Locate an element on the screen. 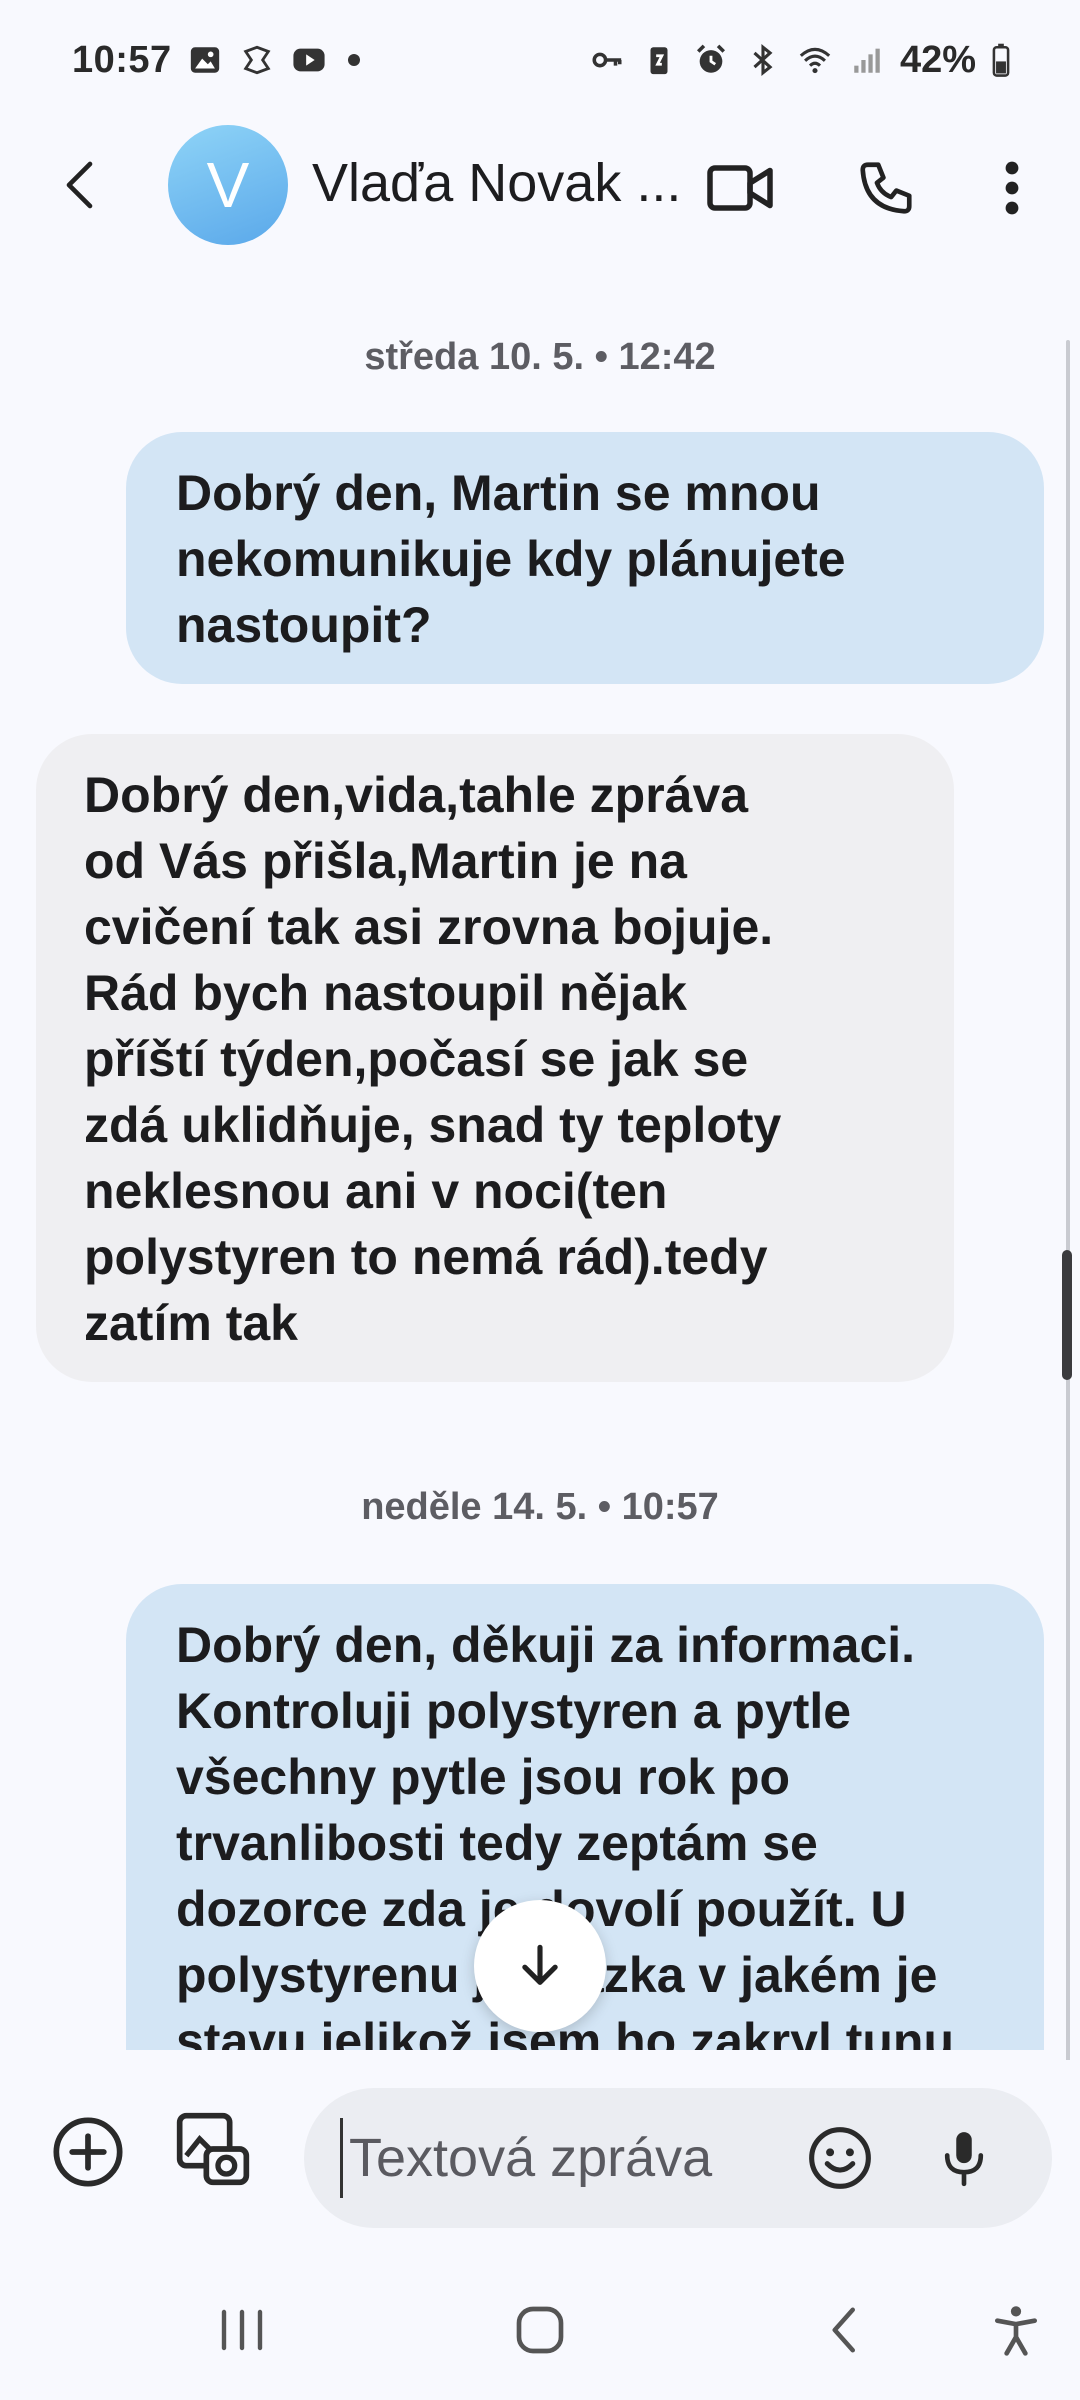  accessibility-icon is located at coordinates (1016, 2331).